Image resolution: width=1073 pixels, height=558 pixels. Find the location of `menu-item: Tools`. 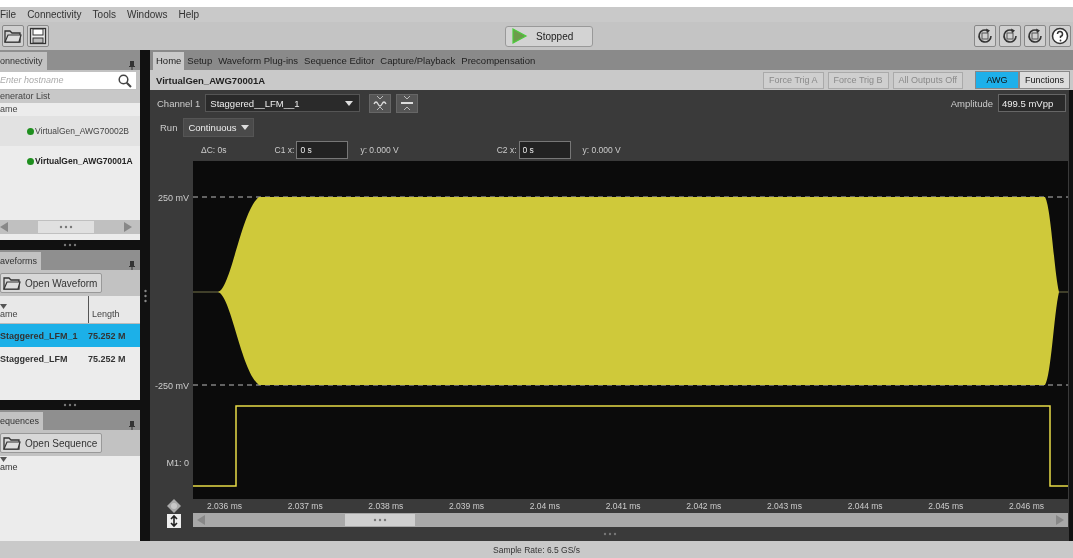

menu-item: Tools is located at coordinates (104, 14).